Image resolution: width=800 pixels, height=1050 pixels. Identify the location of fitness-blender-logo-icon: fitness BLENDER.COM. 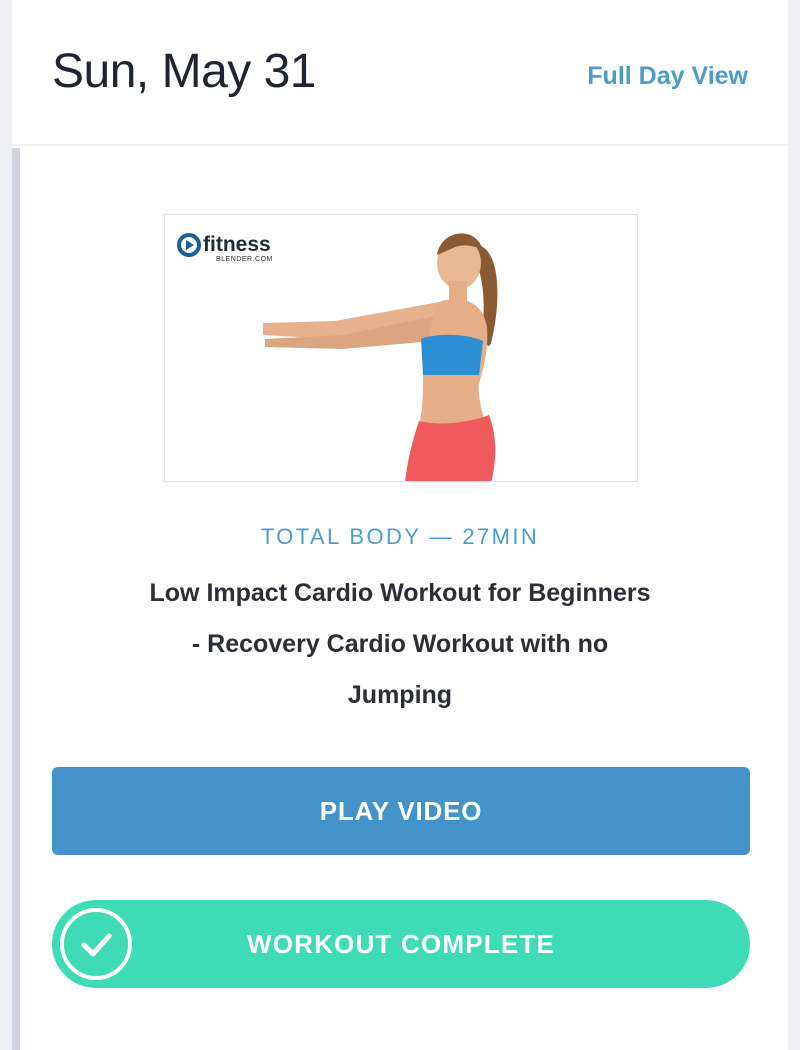
(225, 248).